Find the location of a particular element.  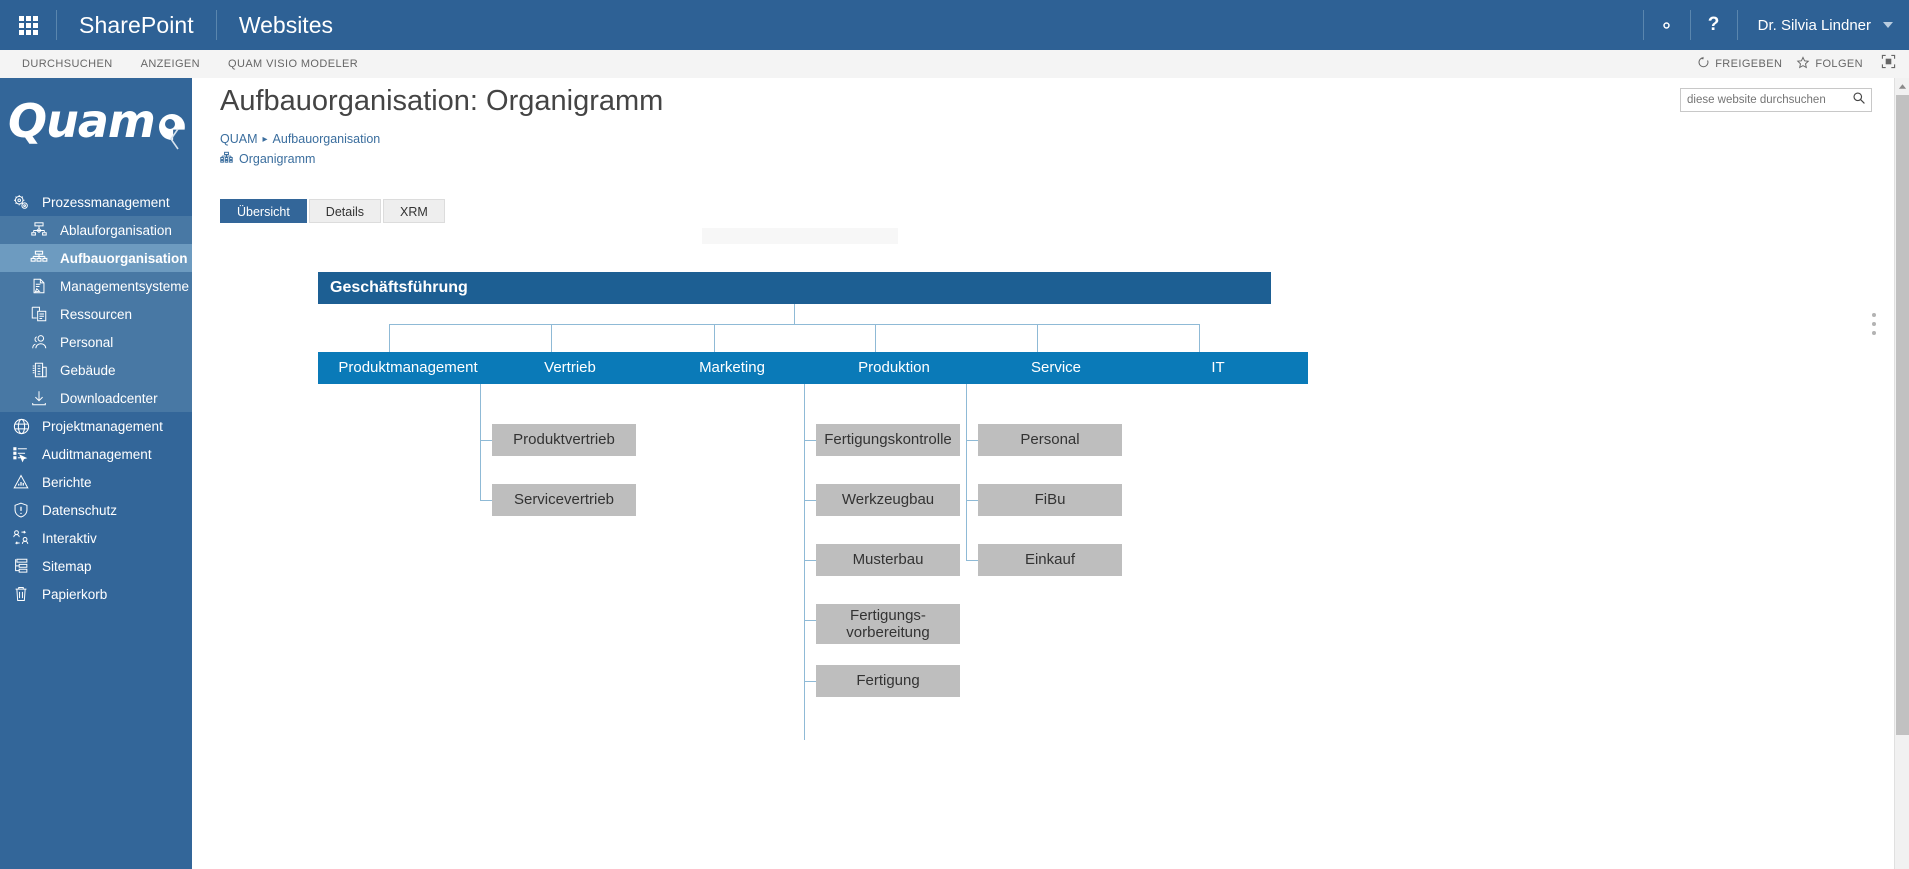

scroll-up-button is located at coordinates (1902, 86).